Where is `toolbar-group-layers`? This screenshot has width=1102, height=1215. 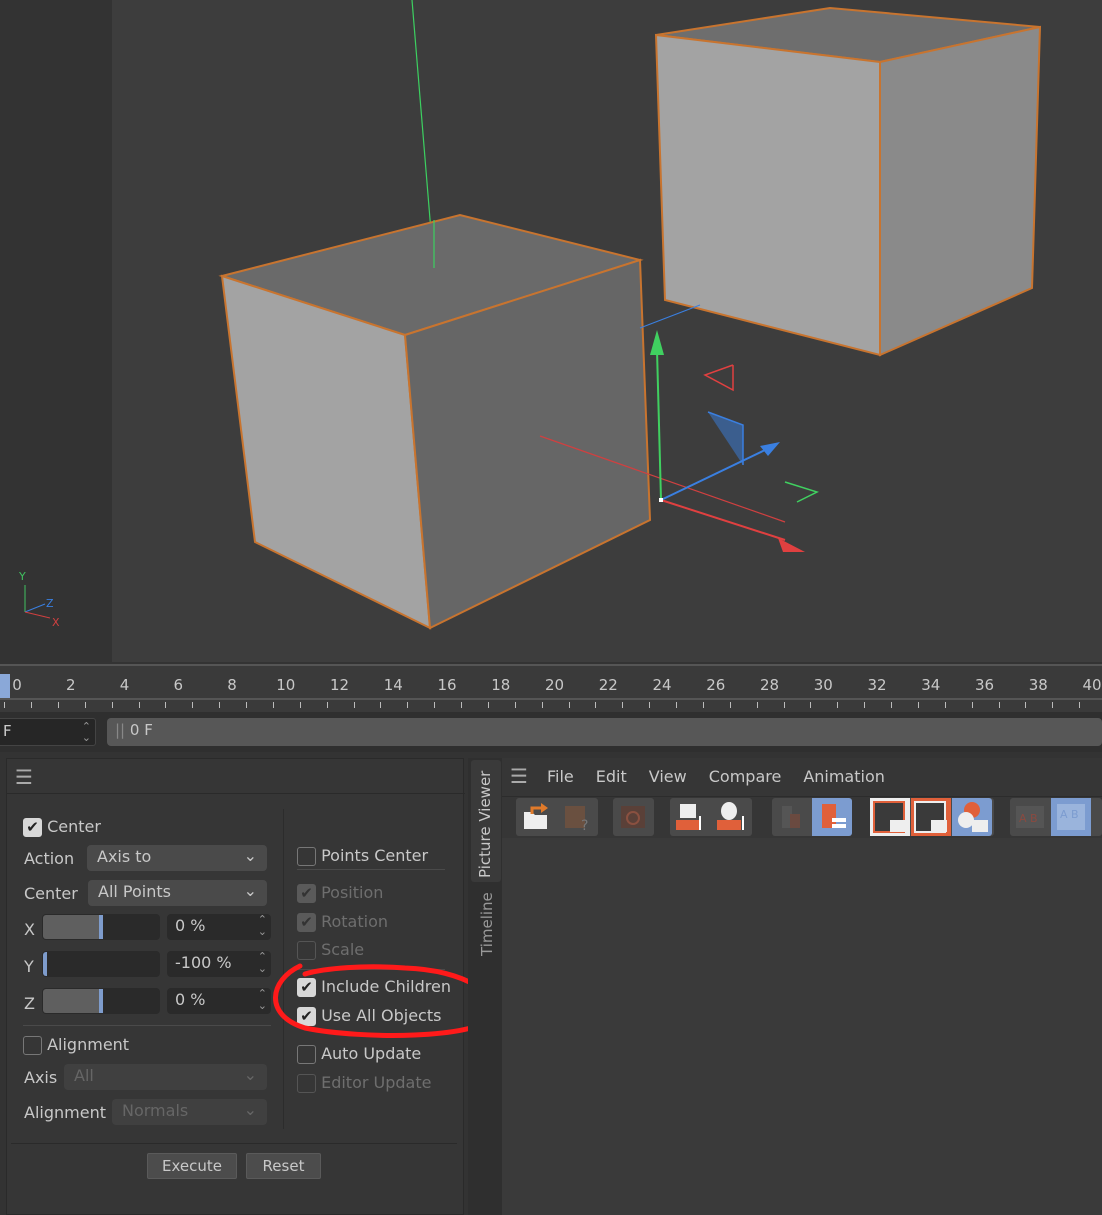
toolbar-group-layers is located at coordinates (711, 817).